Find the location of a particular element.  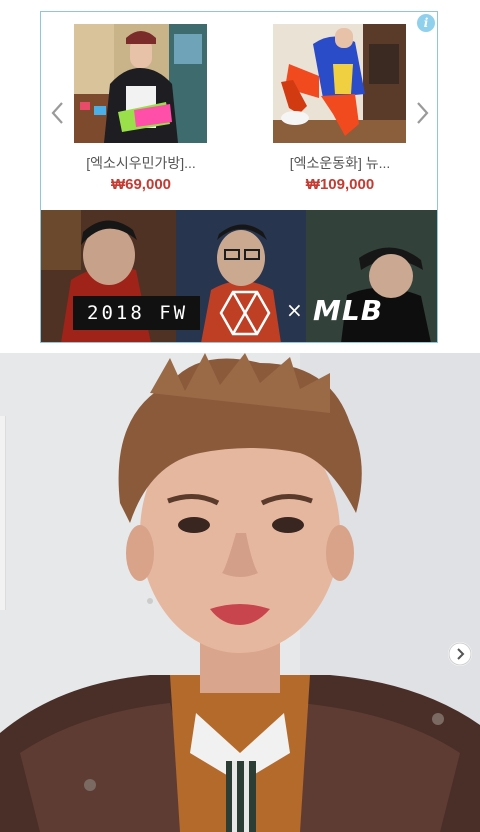

ad-info-icon: i is located at coordinates (426, 23).